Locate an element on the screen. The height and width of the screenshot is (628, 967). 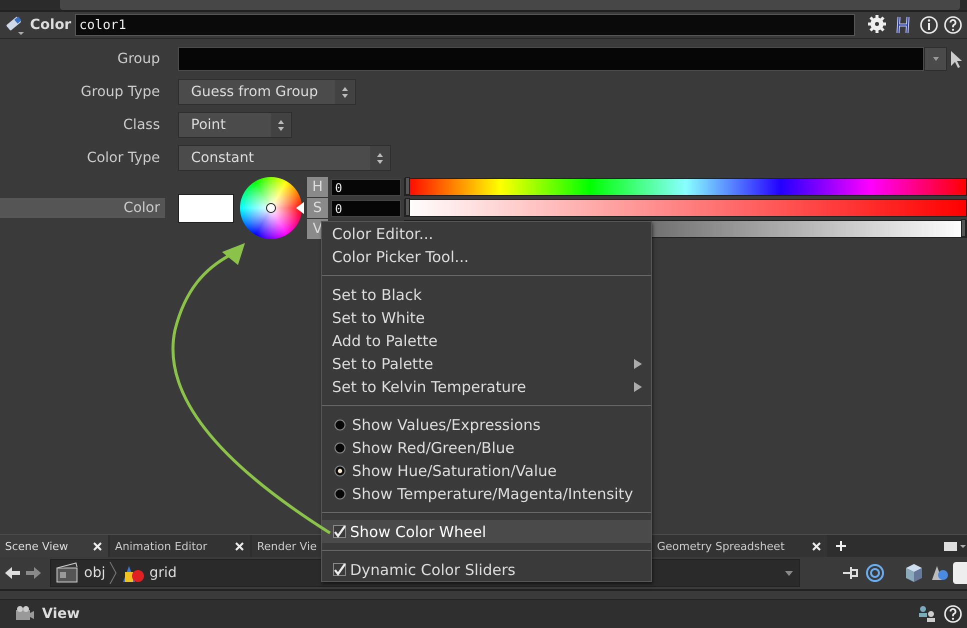
channel-label: S is located at coordinates (317, 208).